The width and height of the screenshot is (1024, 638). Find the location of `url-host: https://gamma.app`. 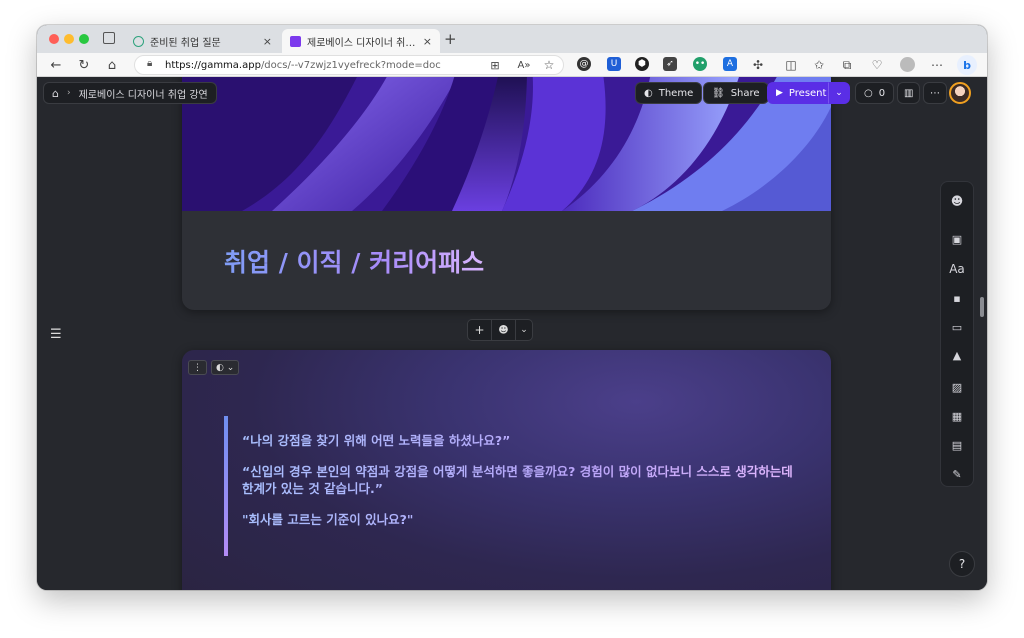

url-host: https://gamma.app is located at coordinates (213, 65).